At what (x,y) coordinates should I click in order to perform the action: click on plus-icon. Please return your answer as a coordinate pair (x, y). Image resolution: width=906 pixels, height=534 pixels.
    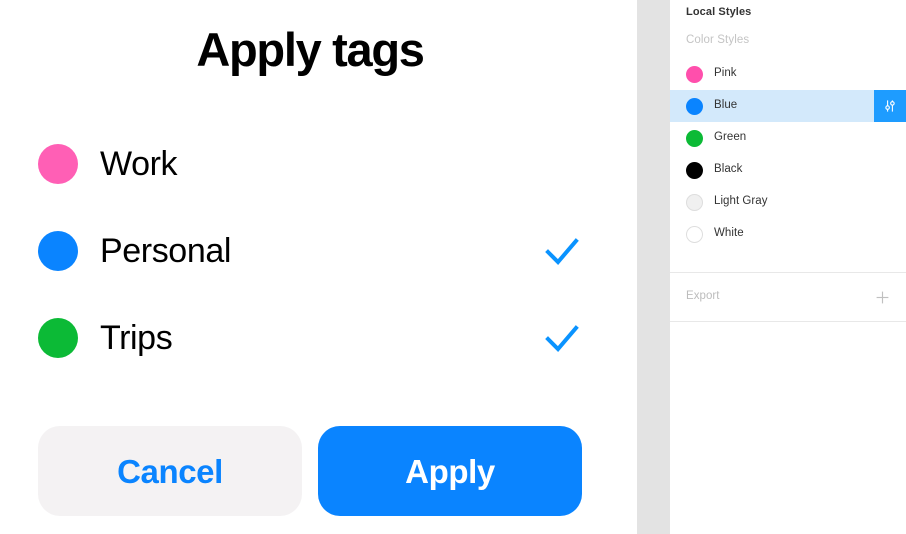
    Looking at the image, I should click on (882, 297).